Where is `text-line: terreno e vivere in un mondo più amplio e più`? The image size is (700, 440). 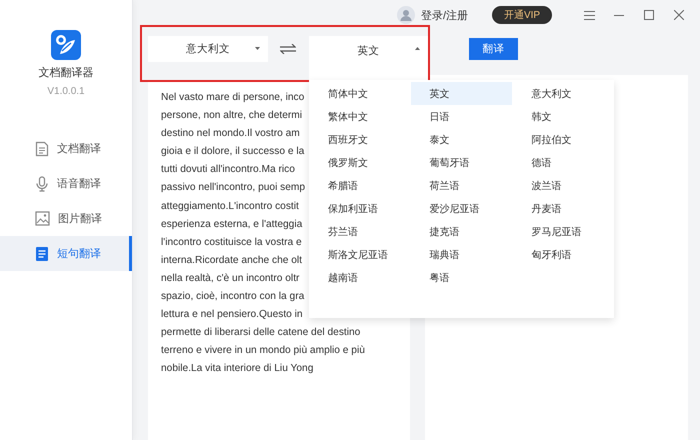 text-line: terreno e vivere in un mondo più amplio e più is located at coordinates (263, 351).